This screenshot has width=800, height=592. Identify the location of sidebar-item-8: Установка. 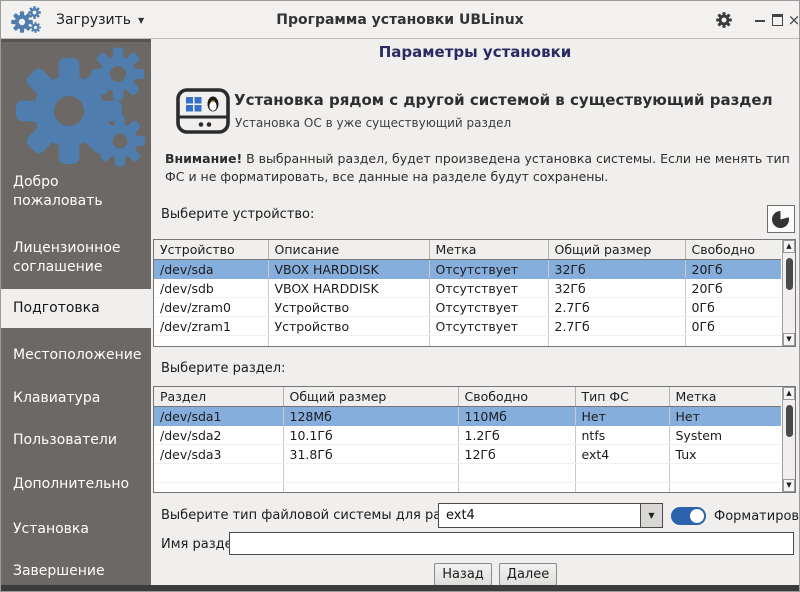
(80, 529).